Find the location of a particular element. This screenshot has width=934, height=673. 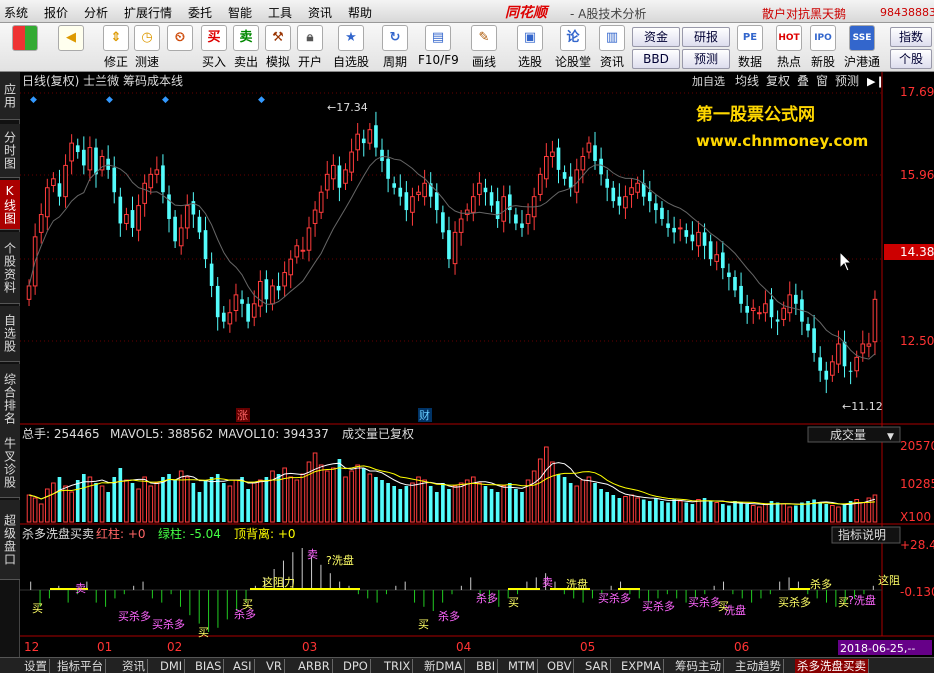

ma-toggle: 均线 is located at coordinates (747, 81).